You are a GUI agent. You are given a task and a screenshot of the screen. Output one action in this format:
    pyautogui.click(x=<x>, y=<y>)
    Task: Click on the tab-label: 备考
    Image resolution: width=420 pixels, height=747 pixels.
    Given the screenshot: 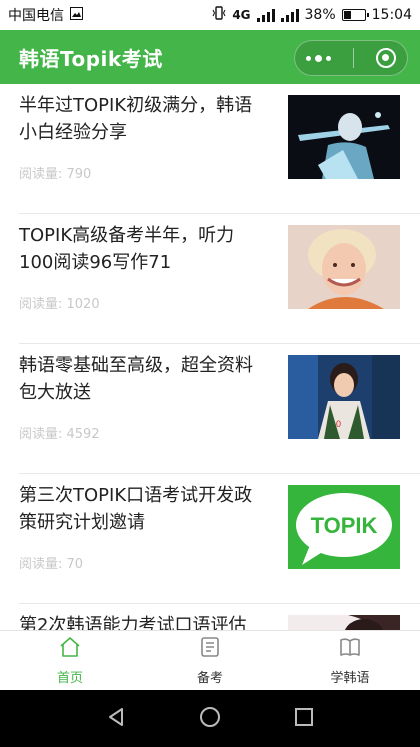 What is the action you would take?
    pyautogui.click(x=209, y=678)
    